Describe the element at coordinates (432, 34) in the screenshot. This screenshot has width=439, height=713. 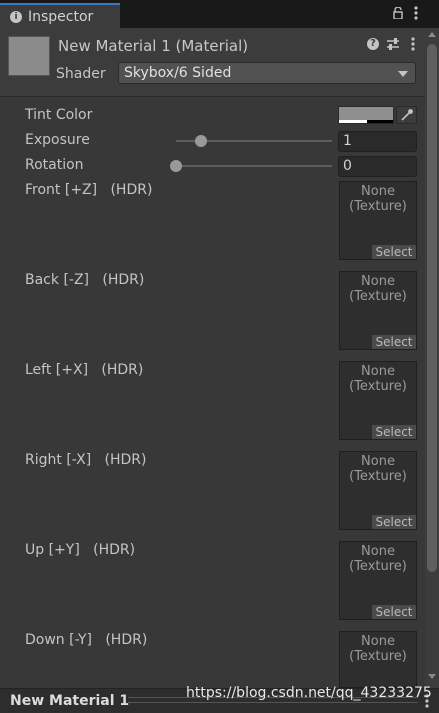
I see `scroll-up-arrow-icon` at that location.